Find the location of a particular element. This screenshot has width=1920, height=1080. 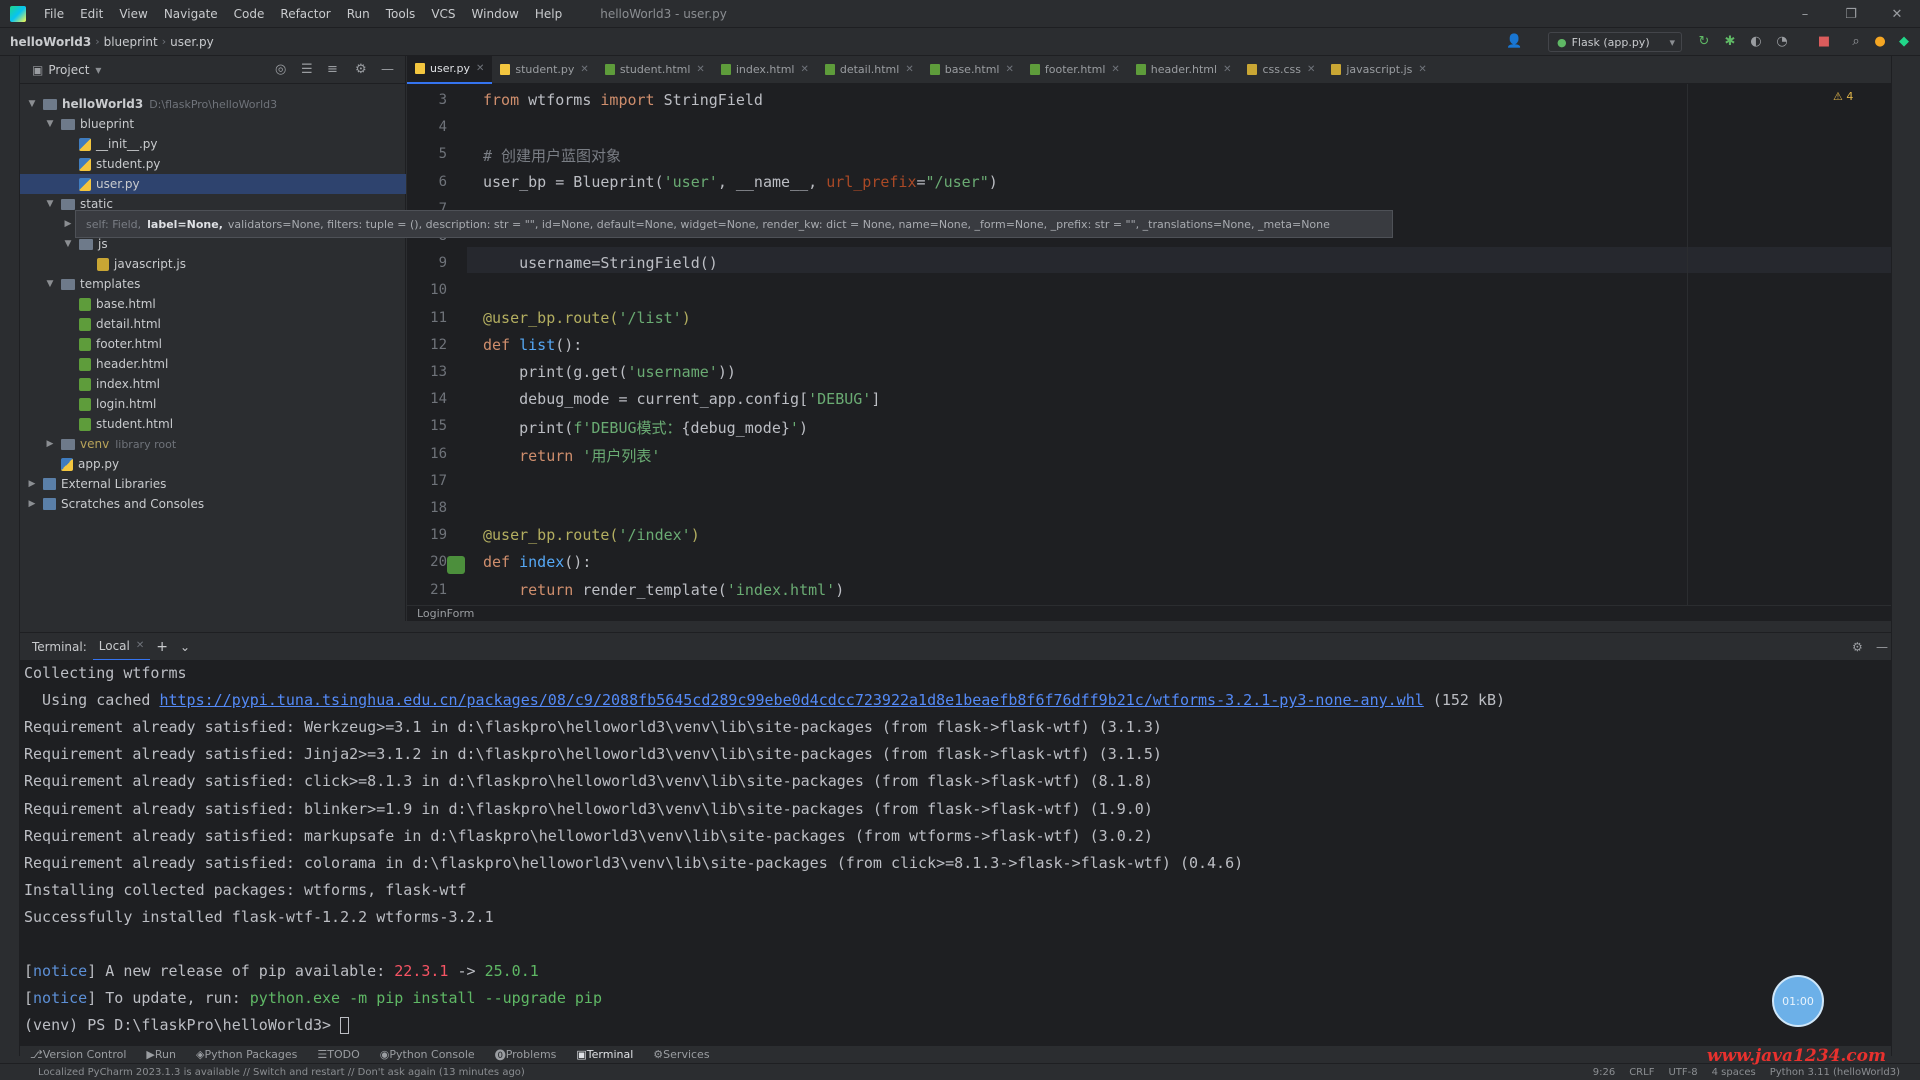

tree-item: ▼ templates is located at coordinates (213, 284).